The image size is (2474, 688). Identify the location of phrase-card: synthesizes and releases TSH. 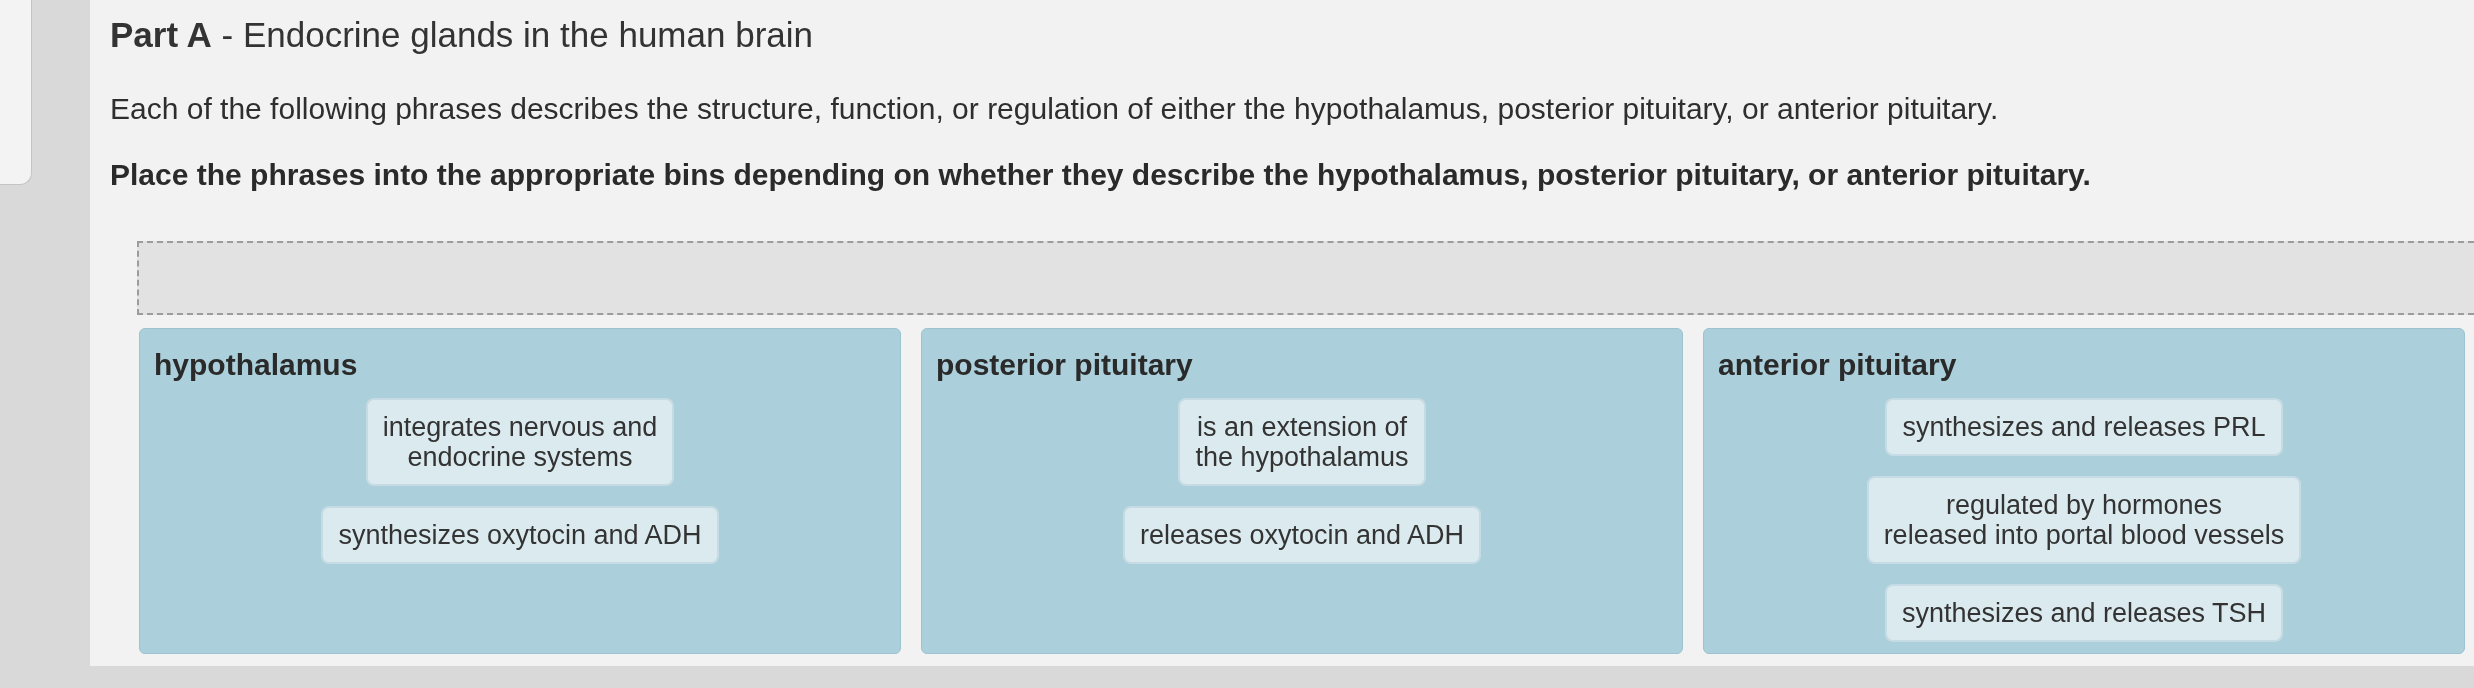
(2084, 613).